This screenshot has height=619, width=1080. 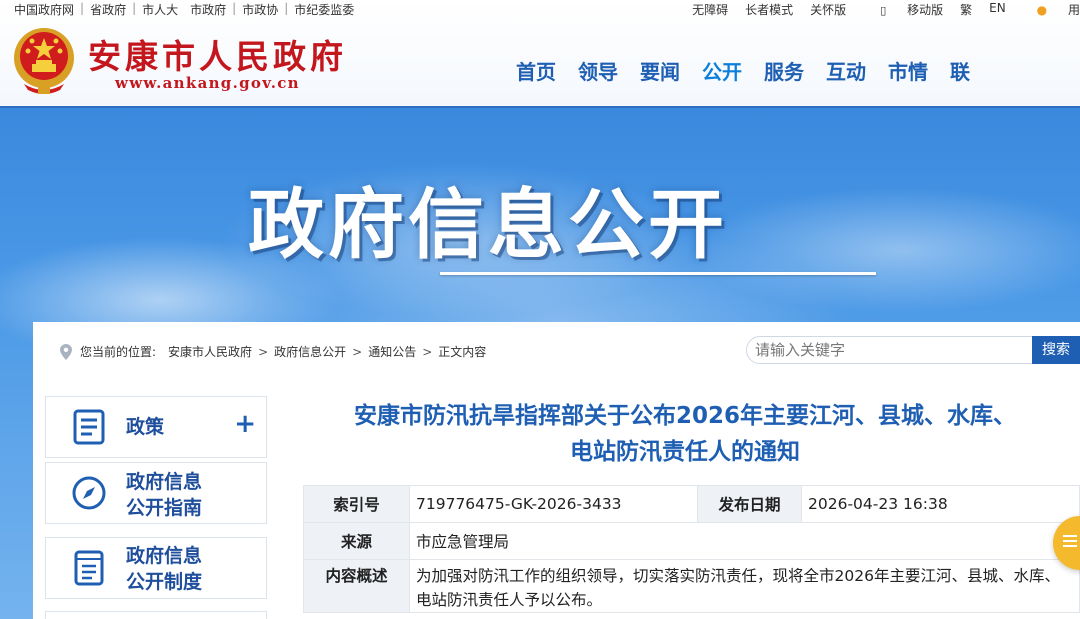 What do you see at coordinates (145, 427) in the screenshot?
I see `sidebar-item-label: 政策` at bounding box center [145, 427].